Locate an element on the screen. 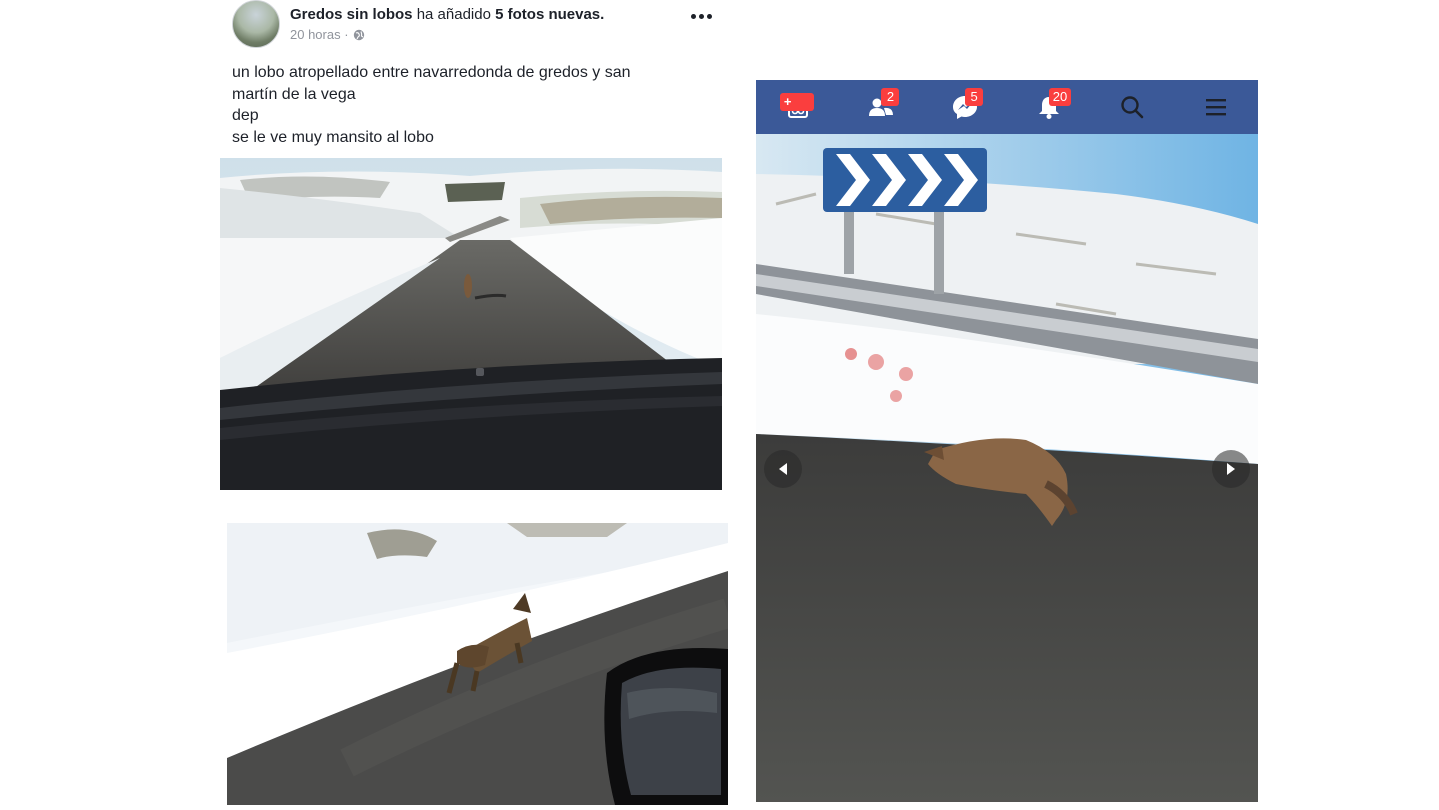 This screenshot has height=810, width=1439. post-text-line: dep is located at coordinates (245, 115).